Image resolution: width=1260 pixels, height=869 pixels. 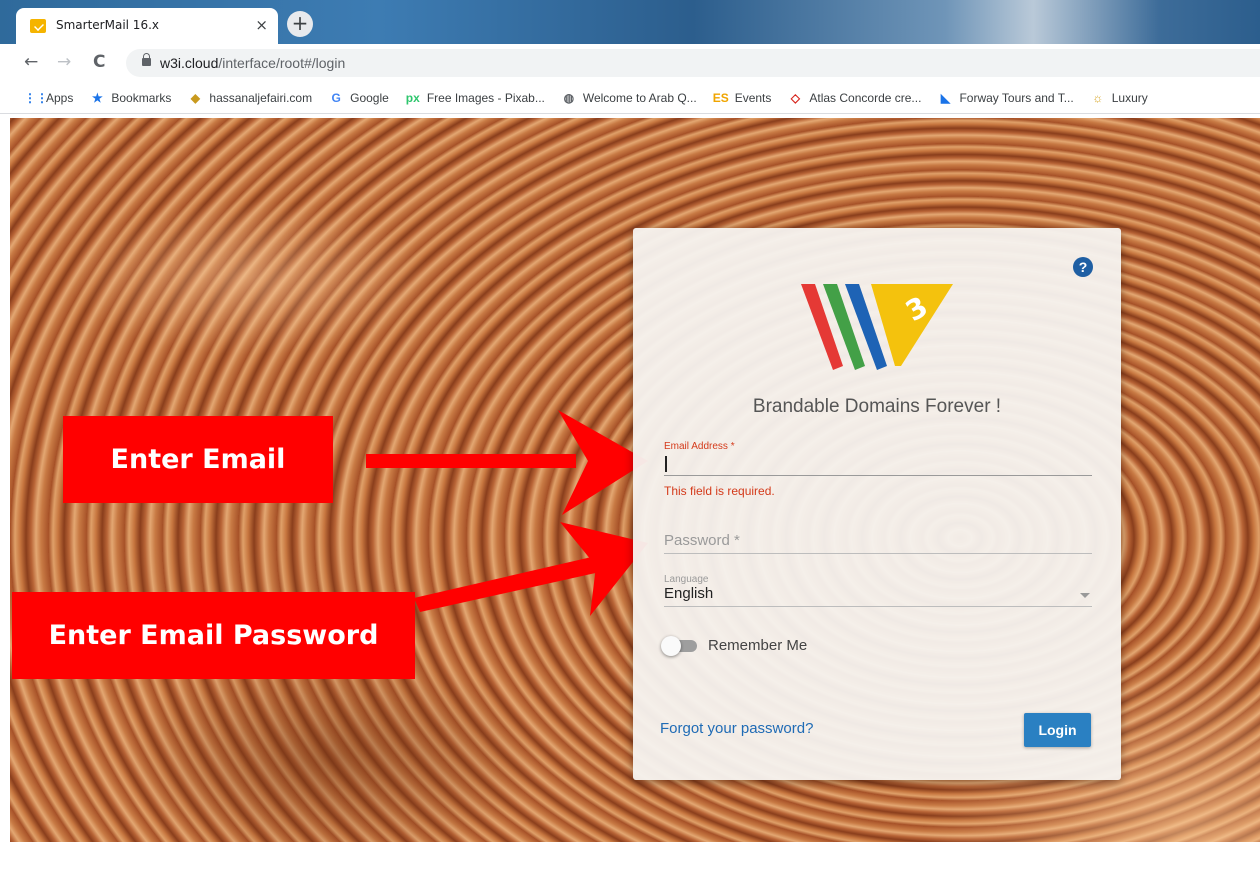 I want to click on password-input: Password *, so click(x=878, y=542).